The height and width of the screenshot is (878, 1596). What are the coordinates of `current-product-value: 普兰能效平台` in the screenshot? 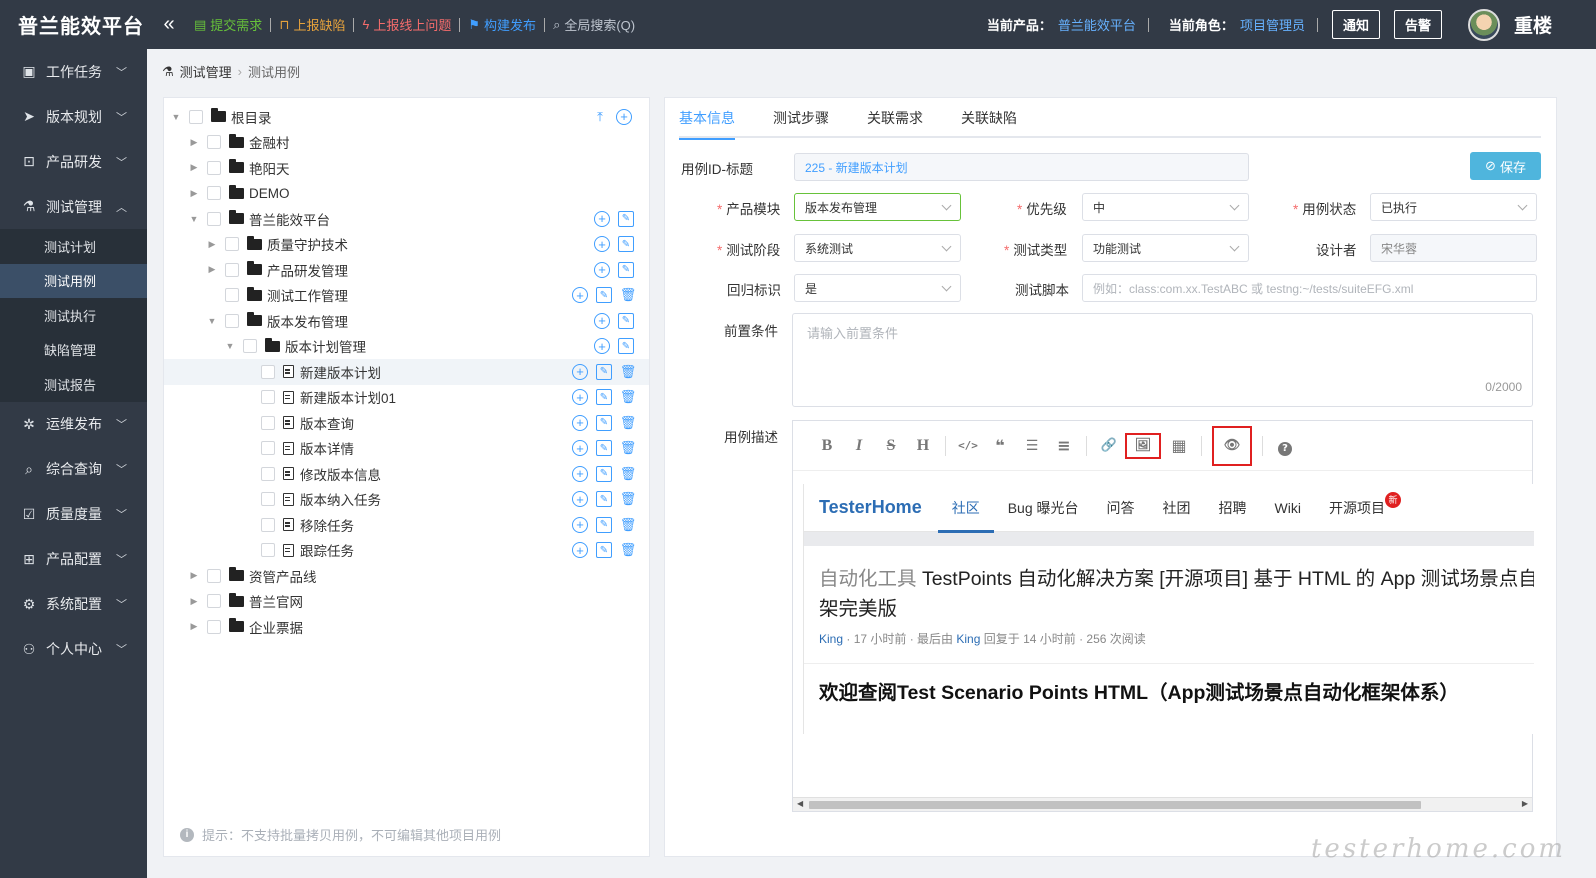 It's located at (1097, 24).